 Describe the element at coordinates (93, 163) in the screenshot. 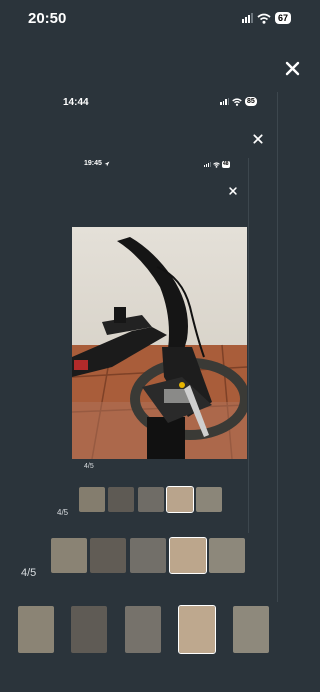

I see `status-time: 19:45` at that location.